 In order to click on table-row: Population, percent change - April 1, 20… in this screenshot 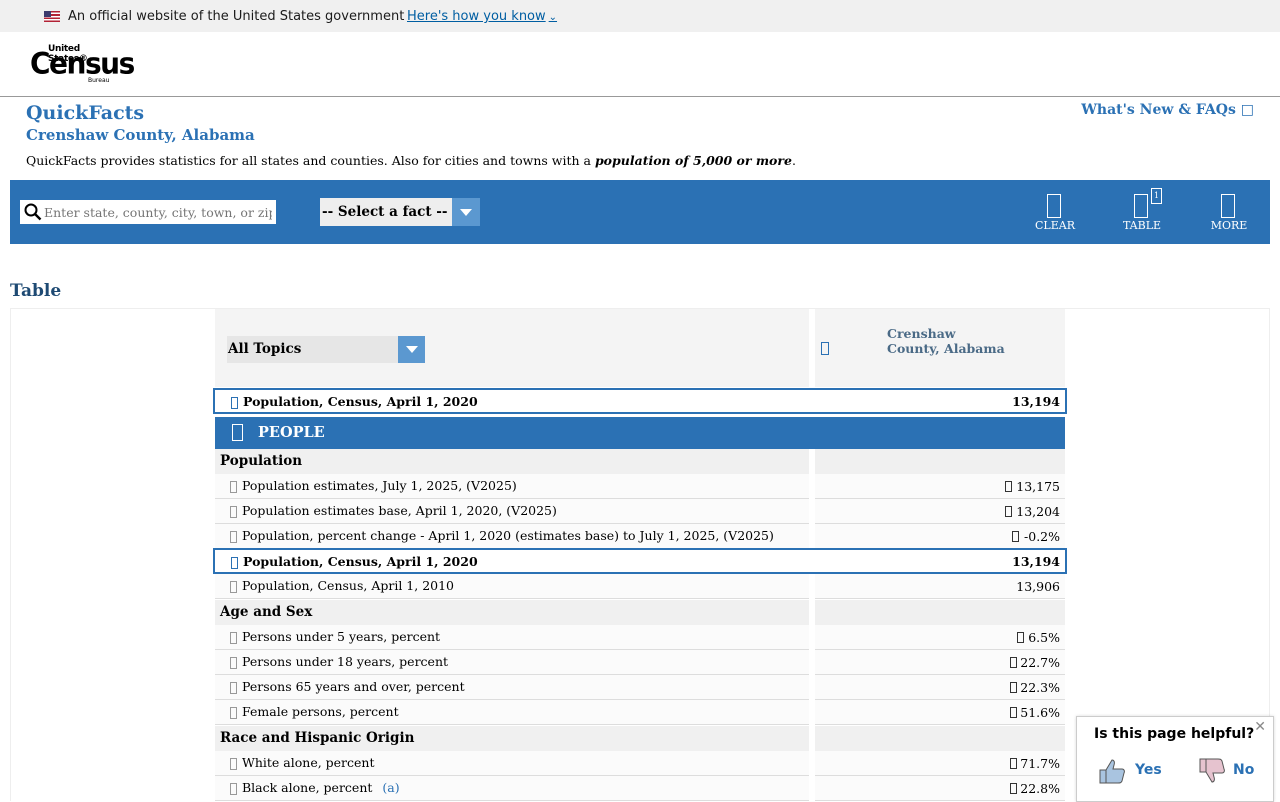, I will do `click(640, 536)`.